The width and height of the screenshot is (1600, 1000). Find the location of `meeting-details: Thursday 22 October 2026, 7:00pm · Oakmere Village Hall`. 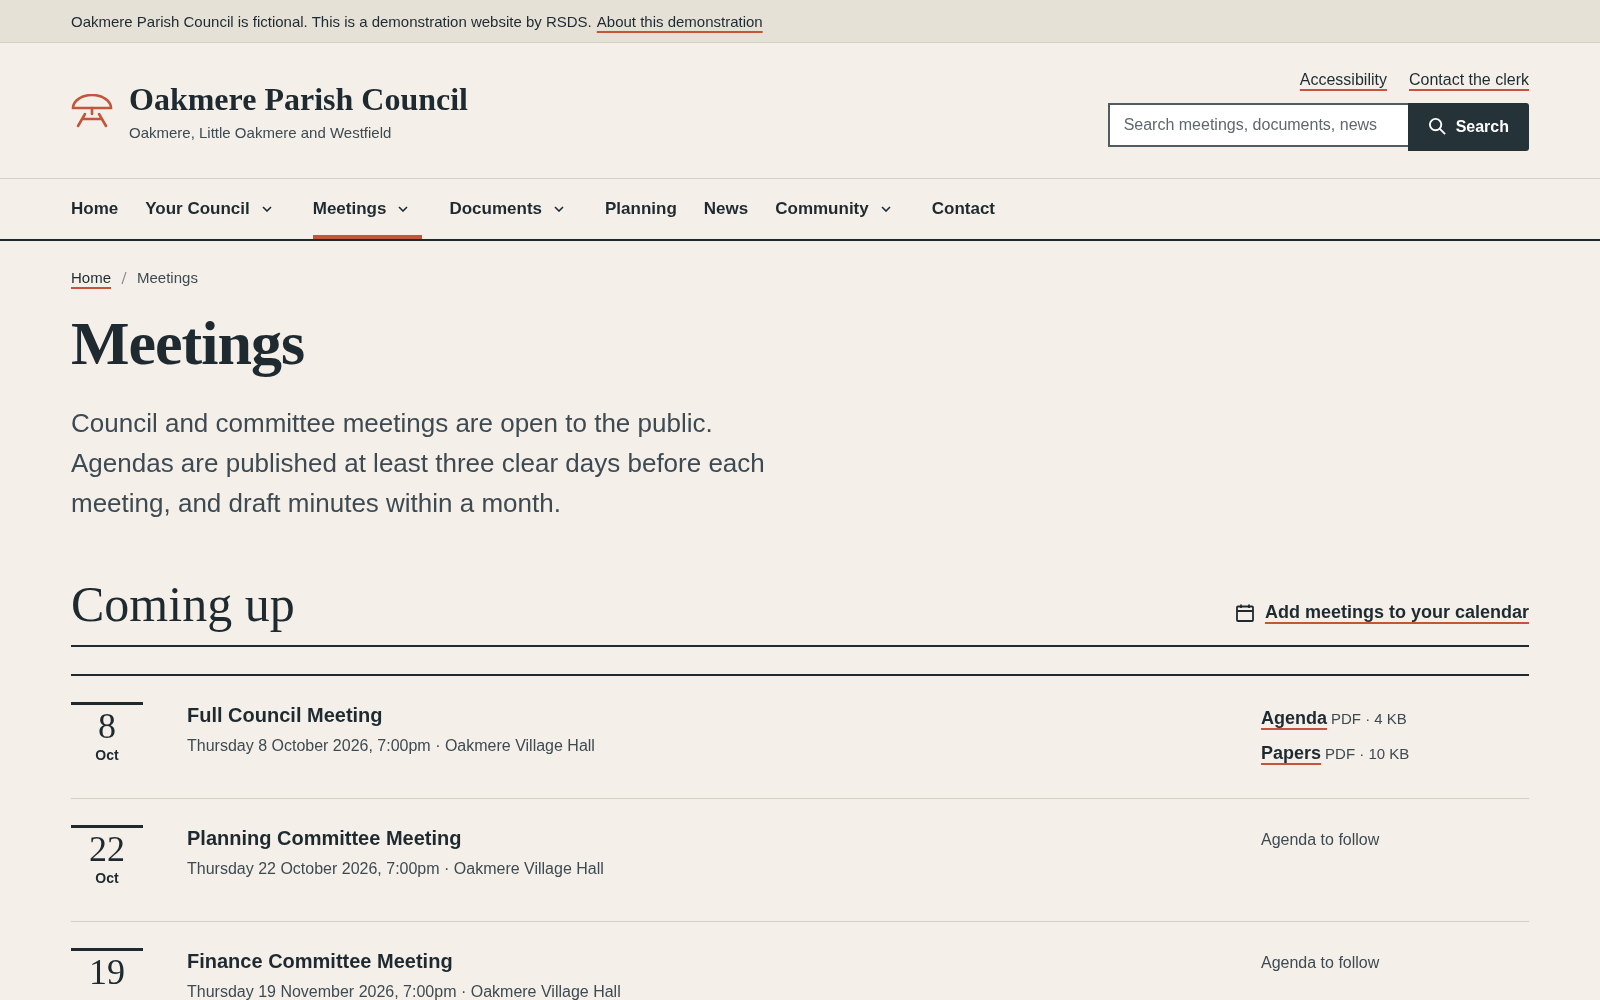

meeting-details: Thursday 22 October 2026, 7:00pm · Oakmere Village Hall is located at coordinates (396, 869).